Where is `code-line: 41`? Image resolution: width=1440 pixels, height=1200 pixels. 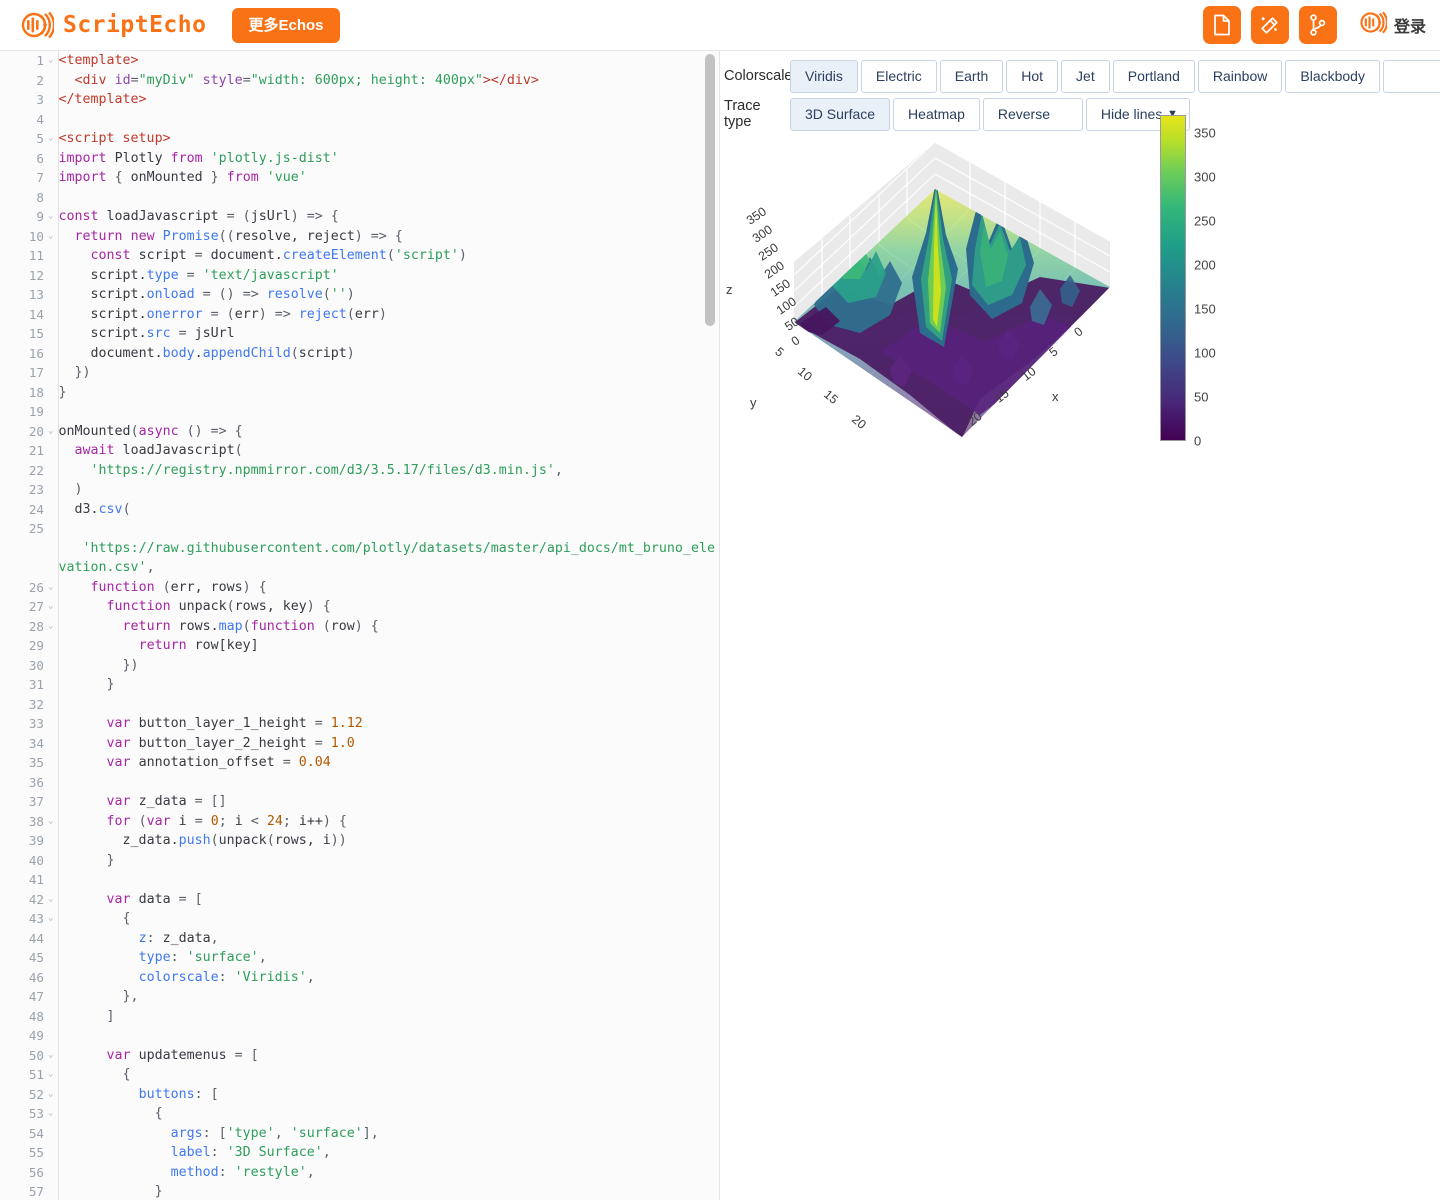 code-line: 41 is located at coordinates (359, 880).